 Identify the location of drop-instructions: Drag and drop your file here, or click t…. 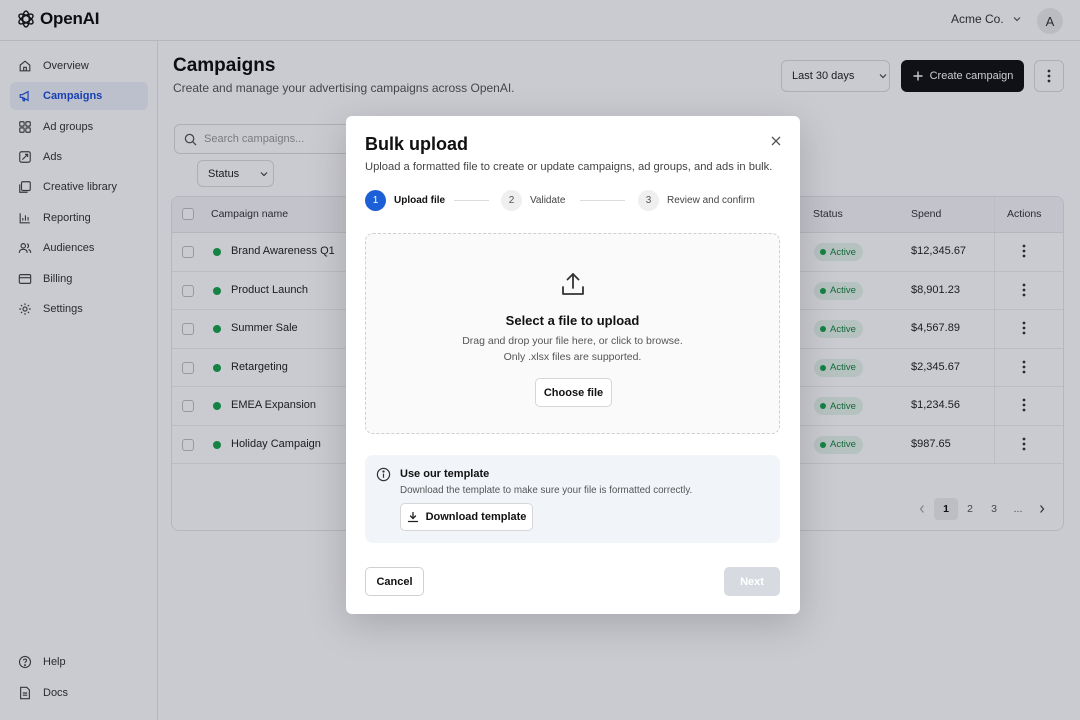
(572, 341).